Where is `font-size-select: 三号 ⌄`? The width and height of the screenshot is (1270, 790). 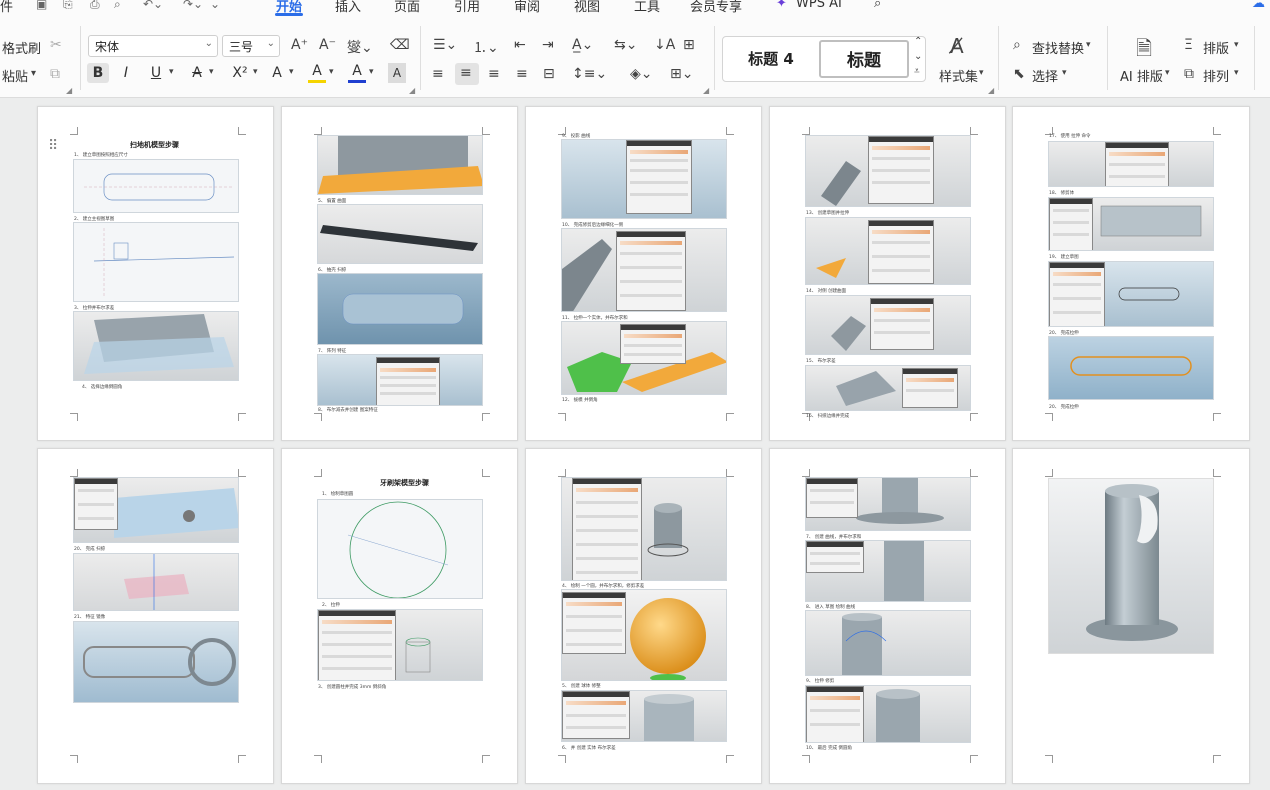
font-size-select: 三号 ⌄ is located at coordinates (251, 46).